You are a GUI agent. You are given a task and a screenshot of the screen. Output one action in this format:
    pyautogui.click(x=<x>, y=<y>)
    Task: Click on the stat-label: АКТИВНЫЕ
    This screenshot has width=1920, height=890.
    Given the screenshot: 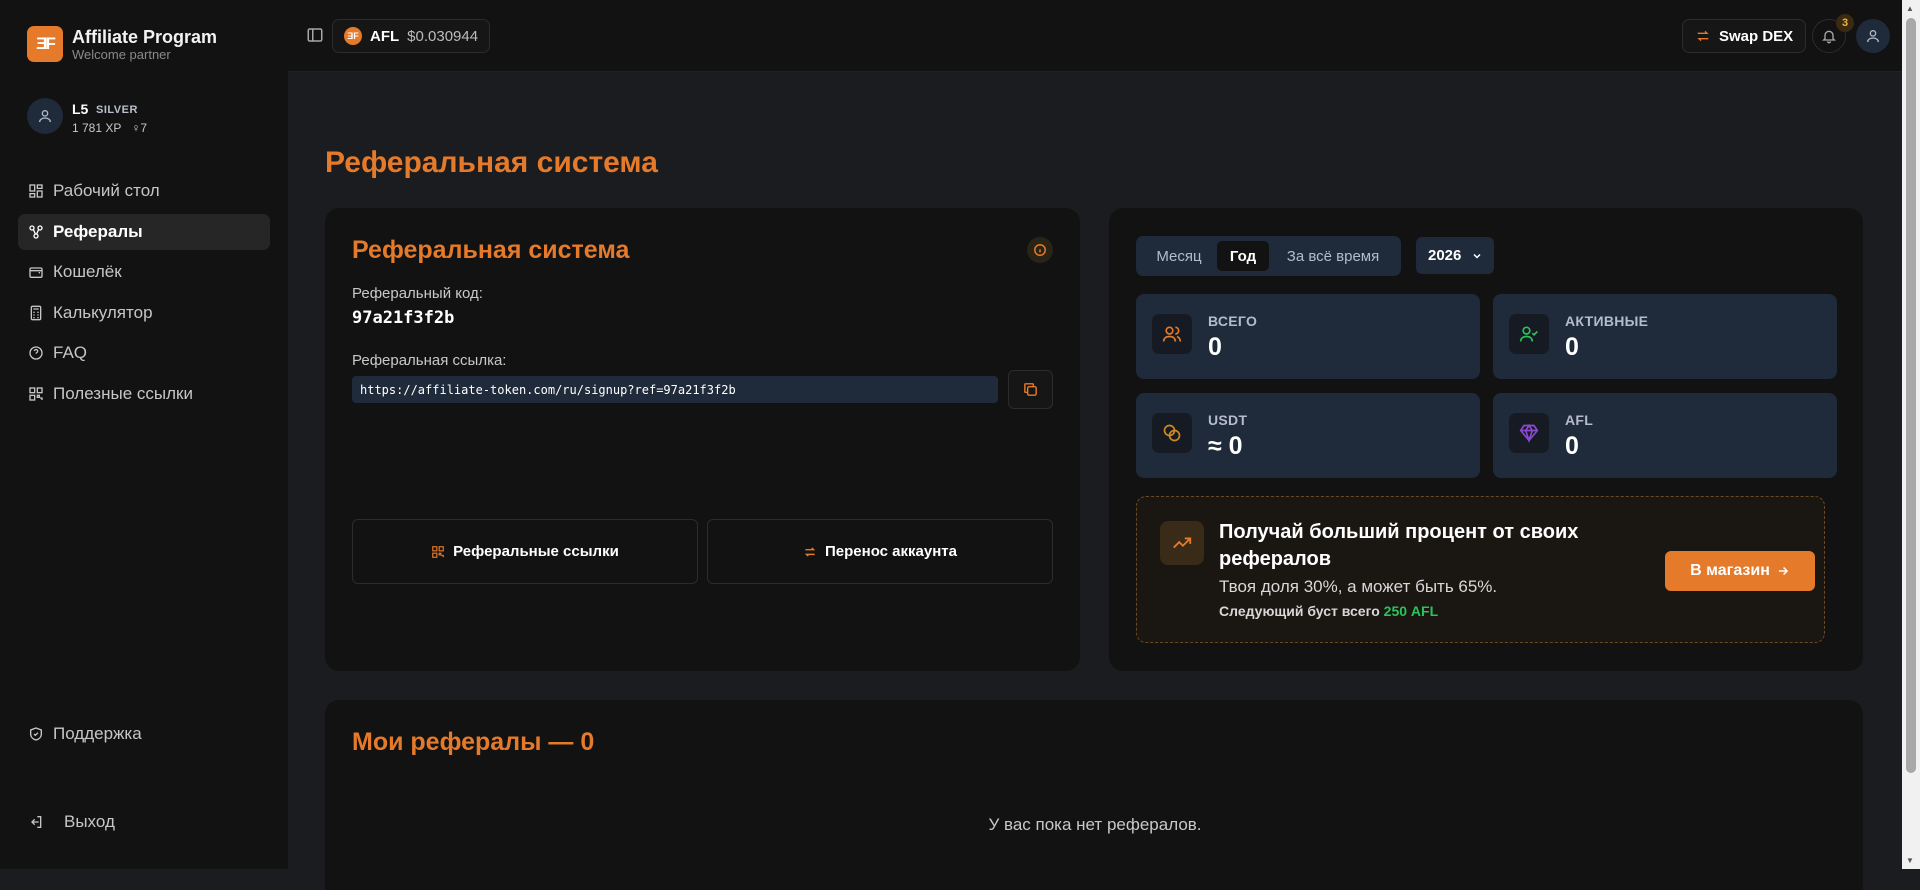 What is the action you would take?
    pyautogui.click(x=1607, y=321)
    